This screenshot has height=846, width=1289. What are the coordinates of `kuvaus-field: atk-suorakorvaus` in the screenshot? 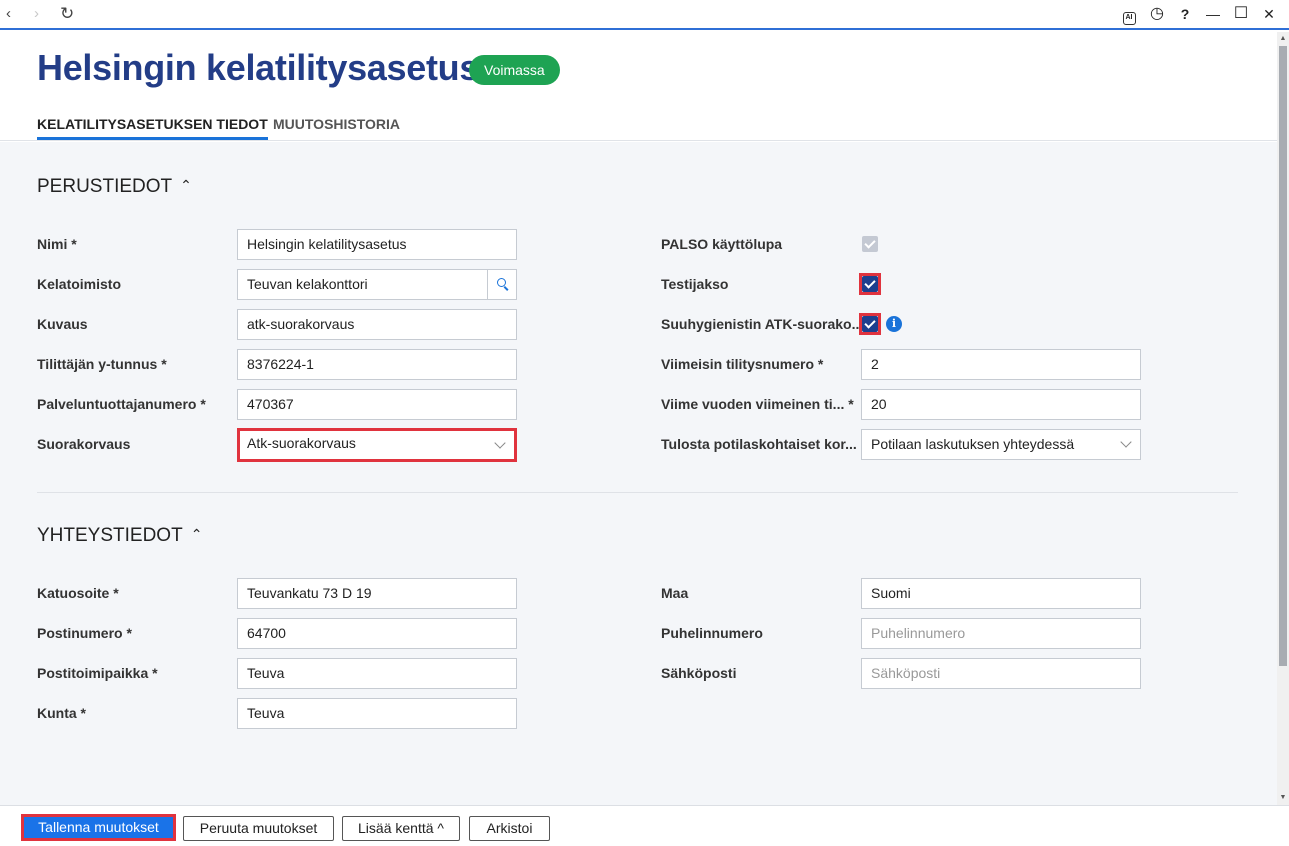 It's located at (377, 324).